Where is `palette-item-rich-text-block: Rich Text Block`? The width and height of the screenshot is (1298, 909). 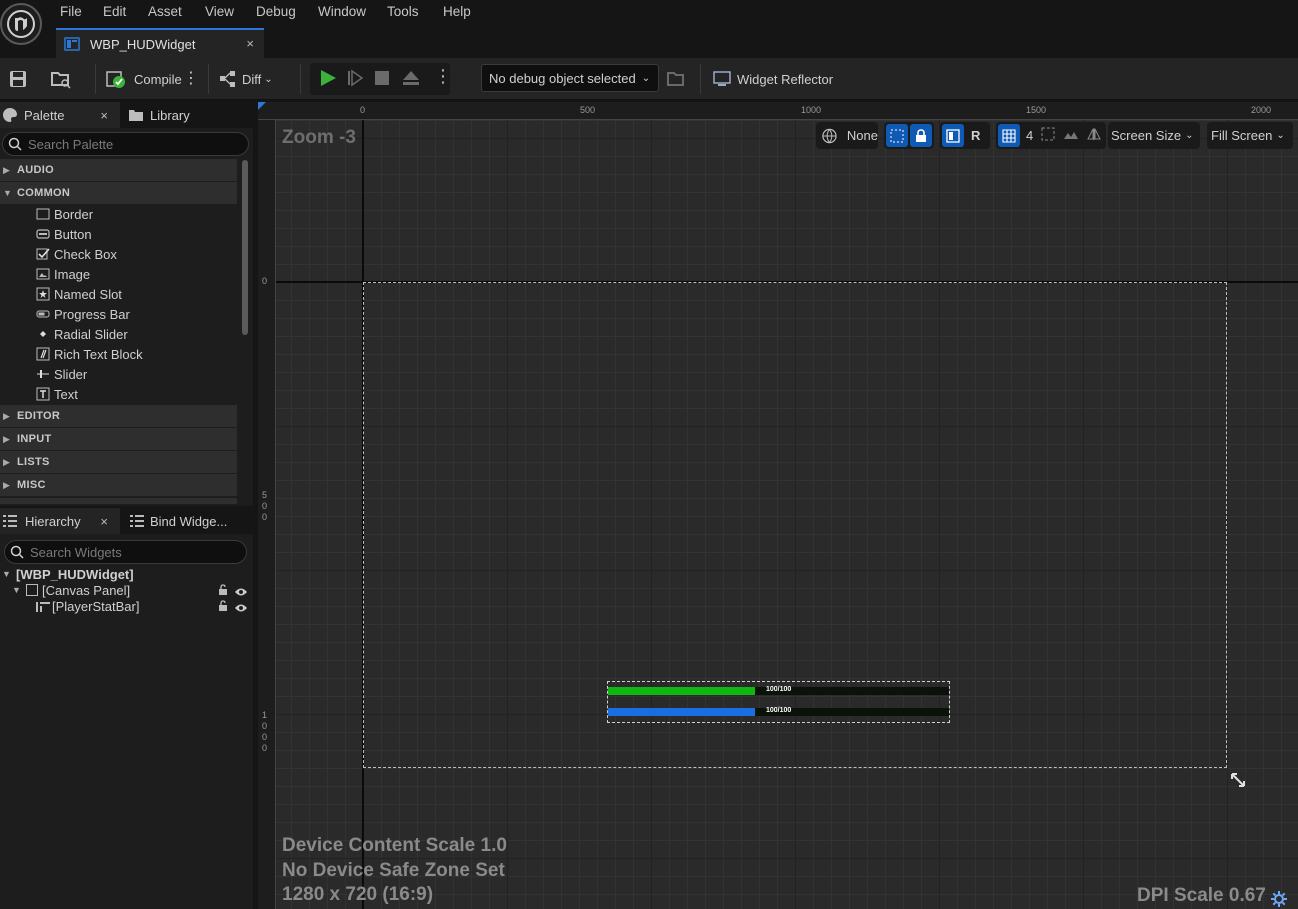 palette-item-rich-text-block: Rich Text Block is located at coordinates (89, 354).